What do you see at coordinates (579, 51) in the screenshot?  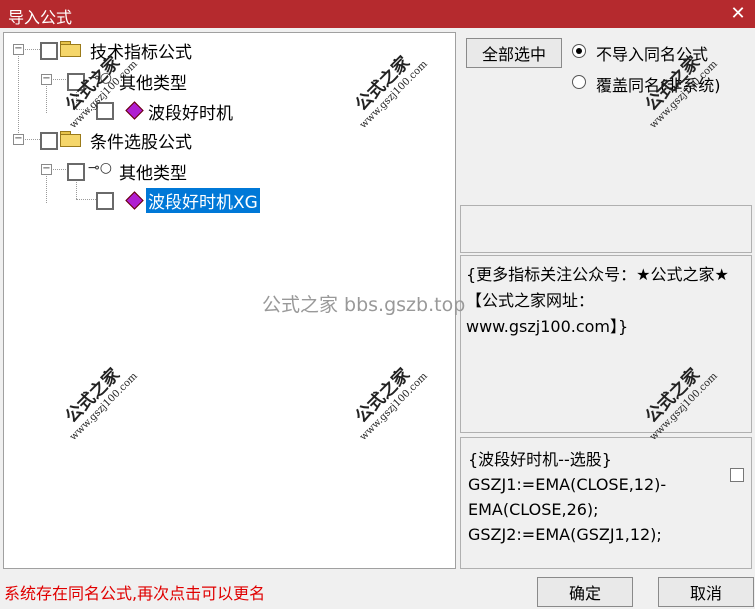 I see `radio-no-import` at bounding box center [579, 51].